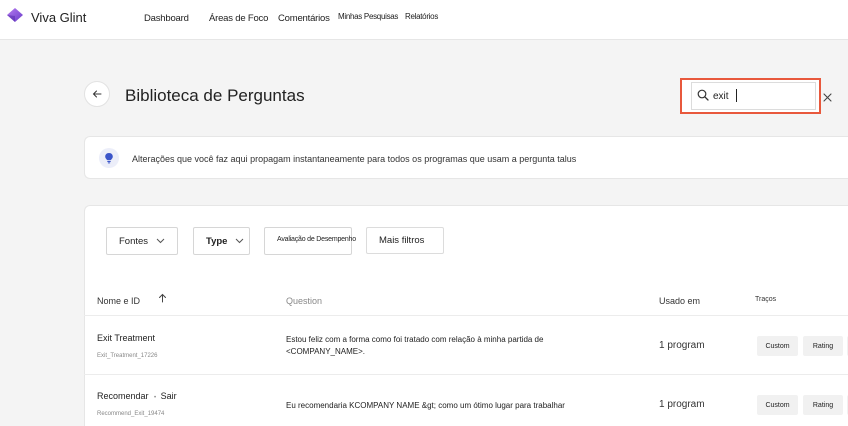 This screenshot has height=426, width=848. What do you see at coordinates (123, 396) in the screenshot?
I see `row-question-name-main: Recomendar` at bounding box center [123, 396].